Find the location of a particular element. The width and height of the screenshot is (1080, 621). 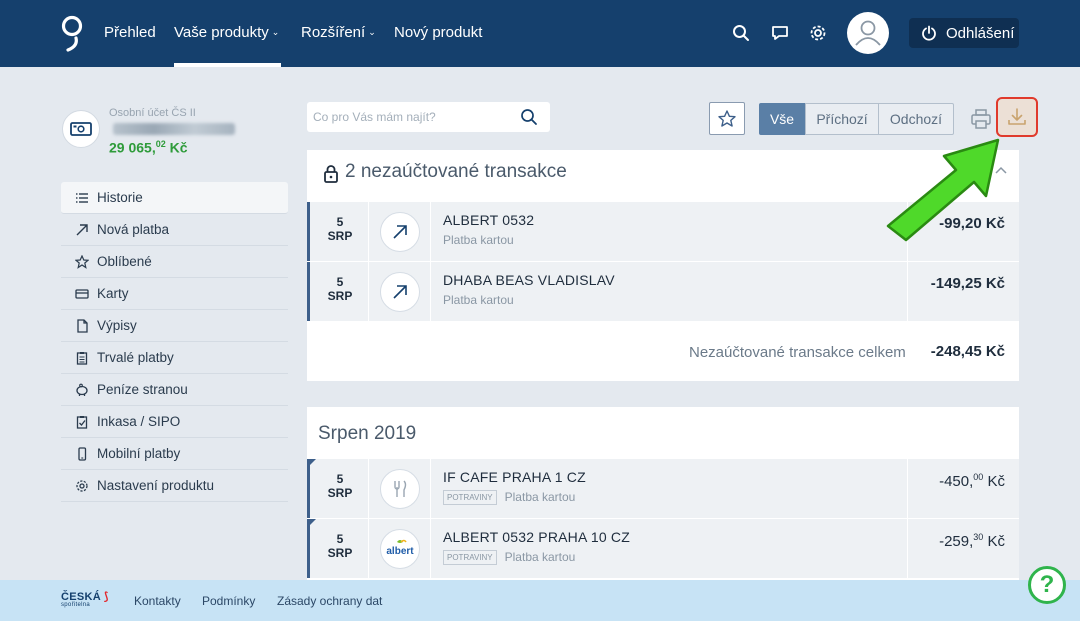

clipboard-check-icon is located at coordinates (82, 422).